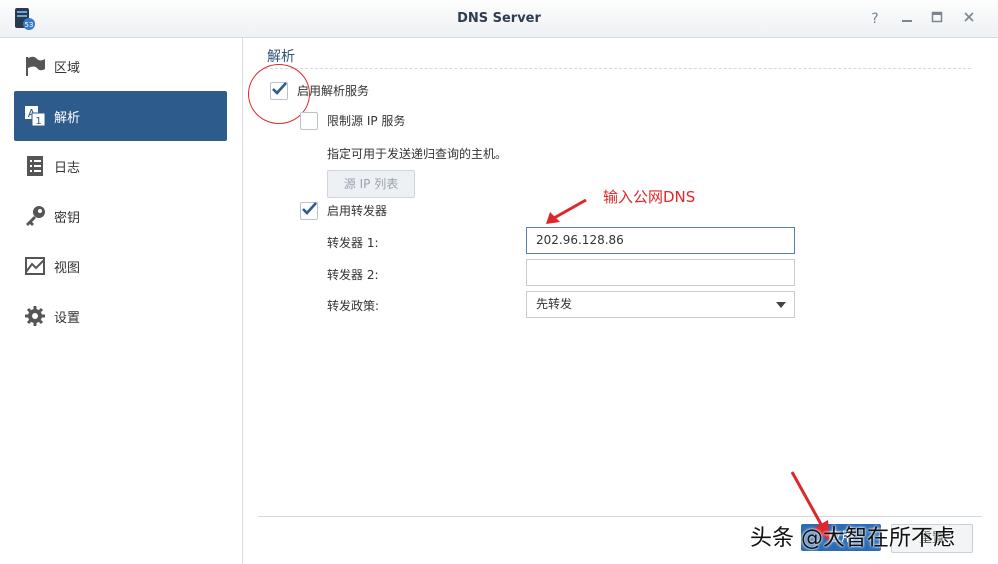 Image resolution: width=998 pixels, height=564 pixels. What do you see at coordinates (357, 211) in the screenshot?
I see `enable-forwarder-label: 启用转发器` at bounding box center [357, 211].